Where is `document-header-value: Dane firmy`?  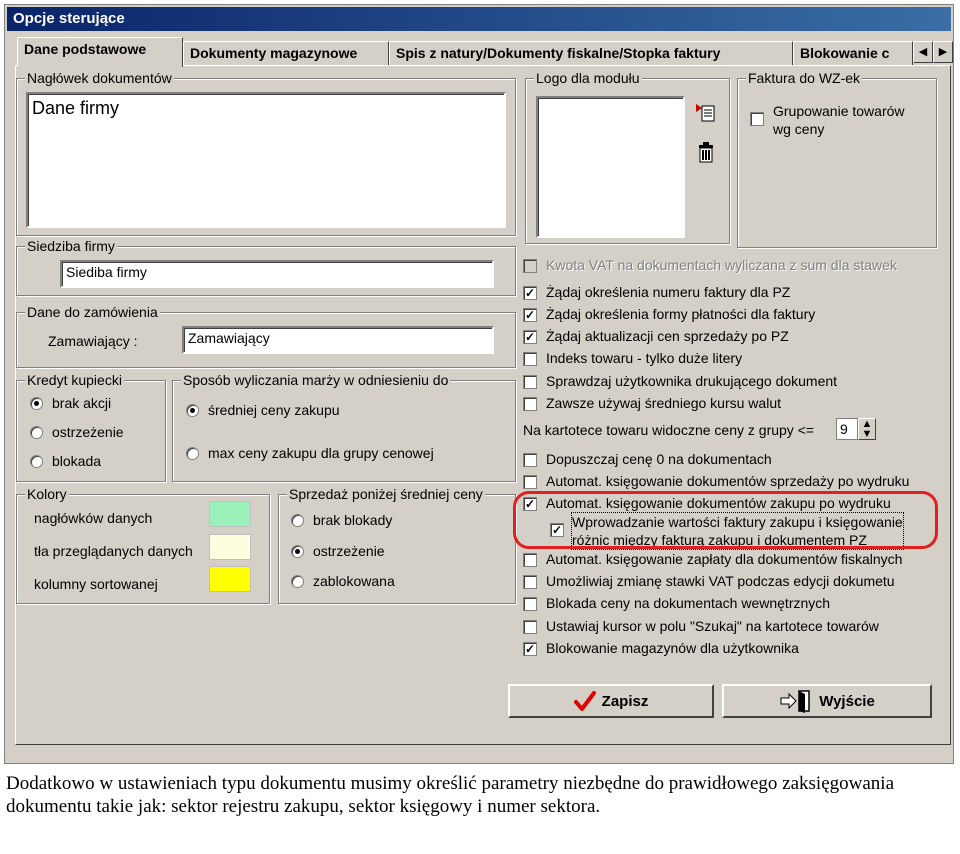 document-header-value: Dane firmy is located at coordinates (76, 108).